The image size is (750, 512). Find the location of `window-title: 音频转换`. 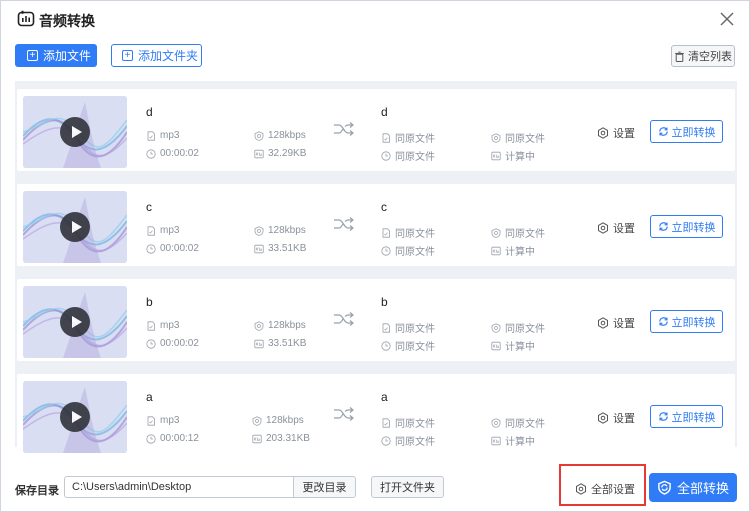

window-title: 音频转换 is located at coordinates (67, 21).